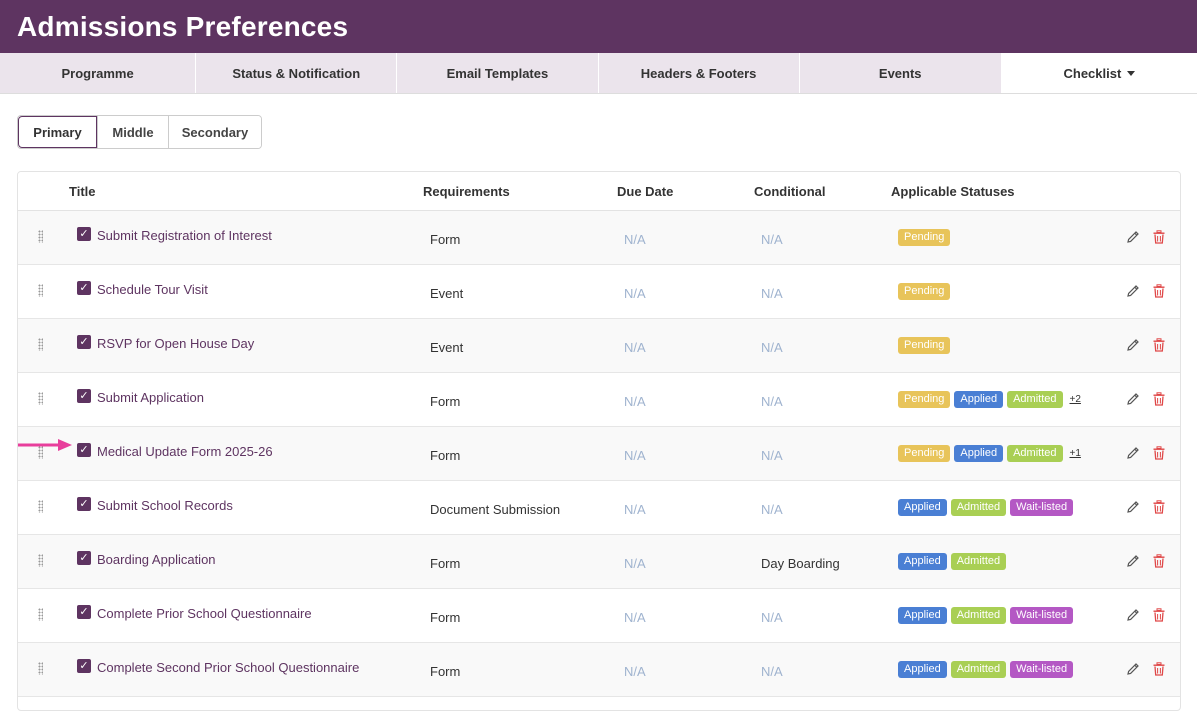 This screenshot has width=1197, height=711. What do you see at coordinates (790, 191) in the screenshot?
I see `column-conditional: Conditional` at bounding box center [790, 191].